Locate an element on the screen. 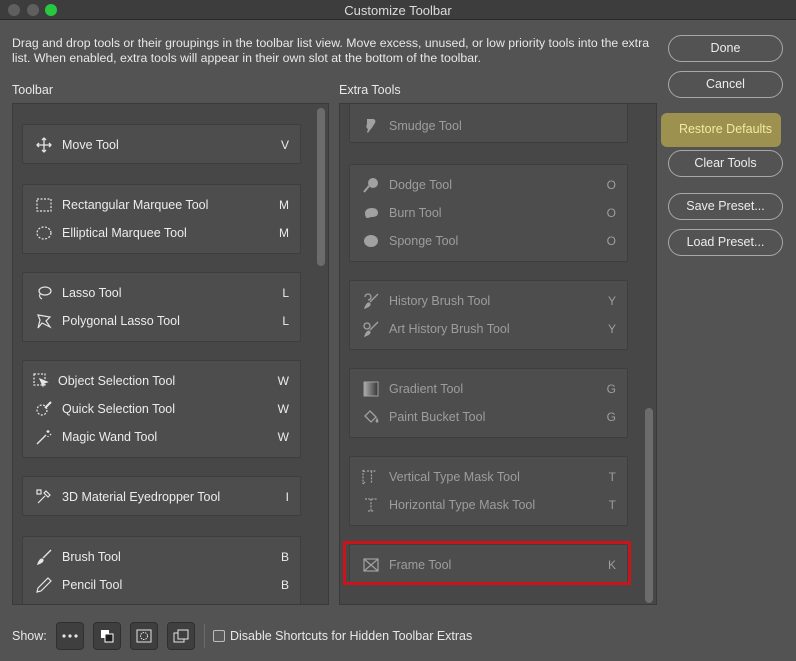  quick-selection-icon is located at coordinates (44, 409).